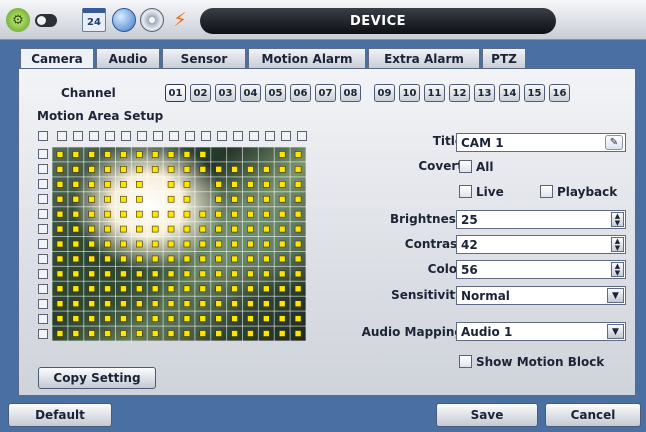  I want to click on sensitivity-dropdown: Normal ▼, so click(541, 295).